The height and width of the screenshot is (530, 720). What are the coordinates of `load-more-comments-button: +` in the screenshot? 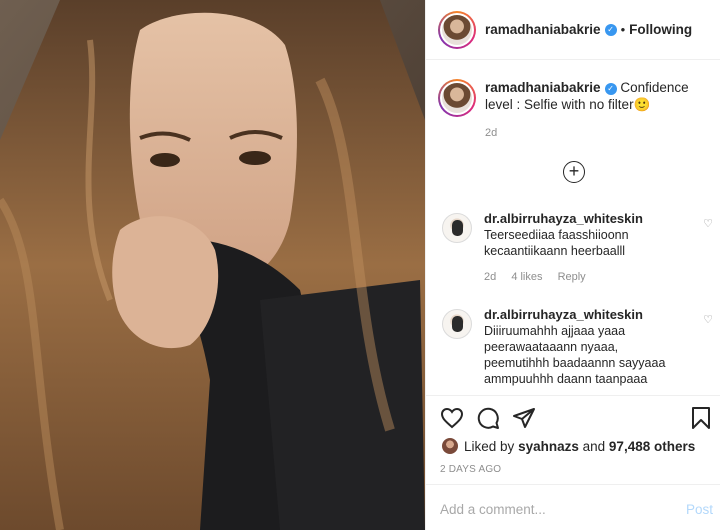 It's located at (574, 172).